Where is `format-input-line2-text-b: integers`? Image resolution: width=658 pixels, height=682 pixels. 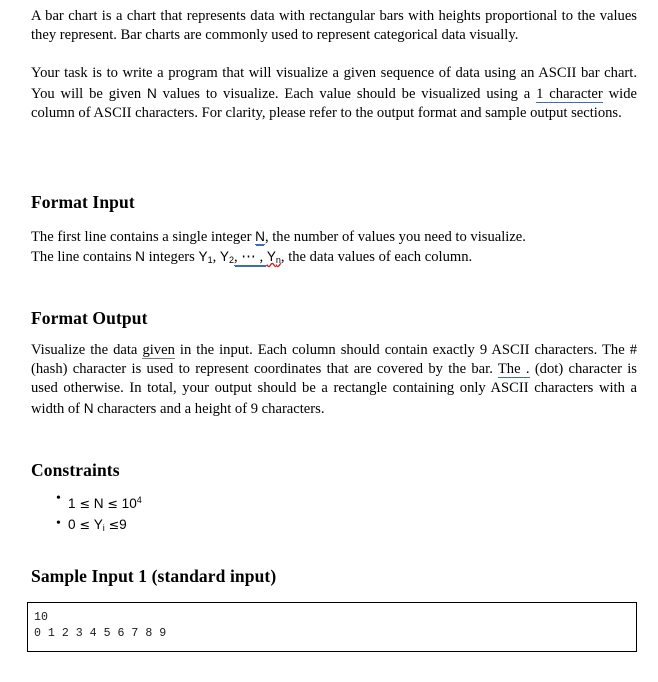 format-input-line2-text-b: integers is located at coordinates (171, 257).